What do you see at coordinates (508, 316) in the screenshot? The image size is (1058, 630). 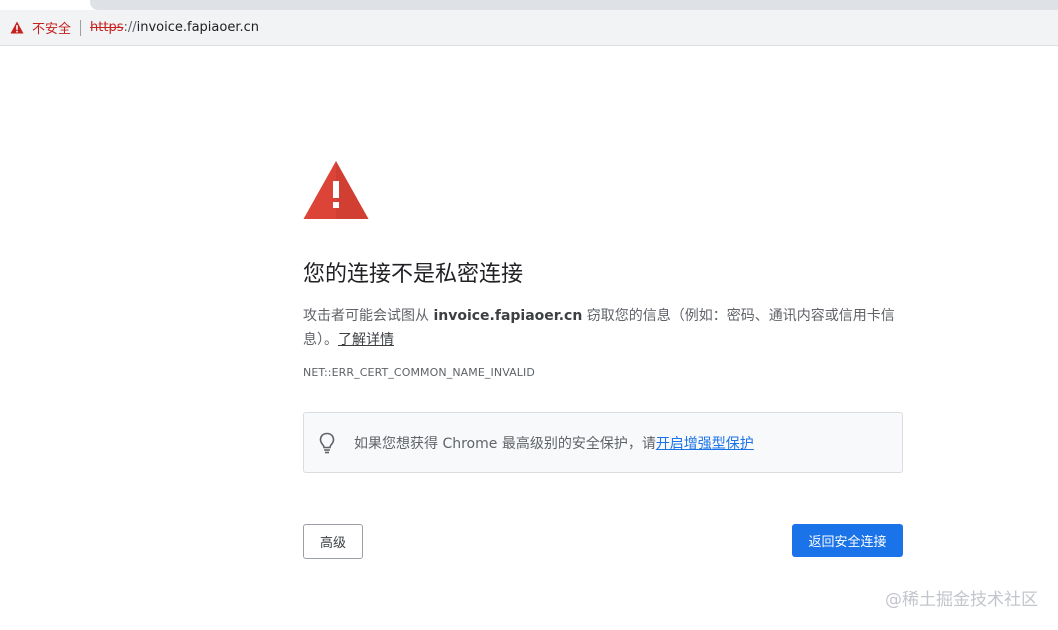 I see `description-host: invoice.fapiaoer.cn` at bounding box center [508, 316].